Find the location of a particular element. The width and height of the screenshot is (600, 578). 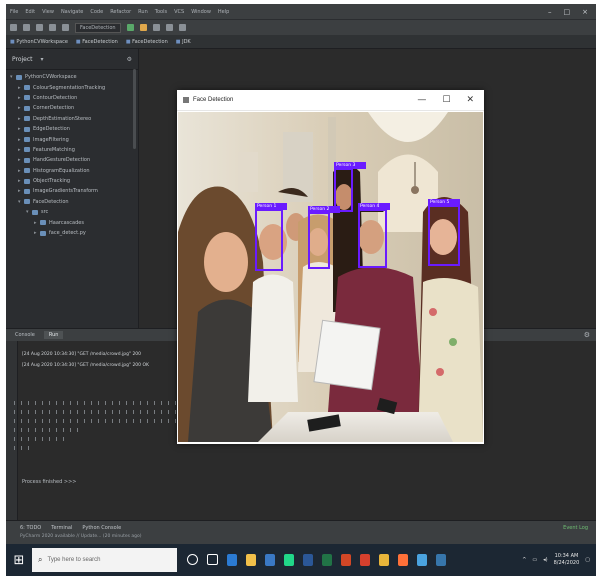

menu-item-run: Run is located at coordinates (143, 12).